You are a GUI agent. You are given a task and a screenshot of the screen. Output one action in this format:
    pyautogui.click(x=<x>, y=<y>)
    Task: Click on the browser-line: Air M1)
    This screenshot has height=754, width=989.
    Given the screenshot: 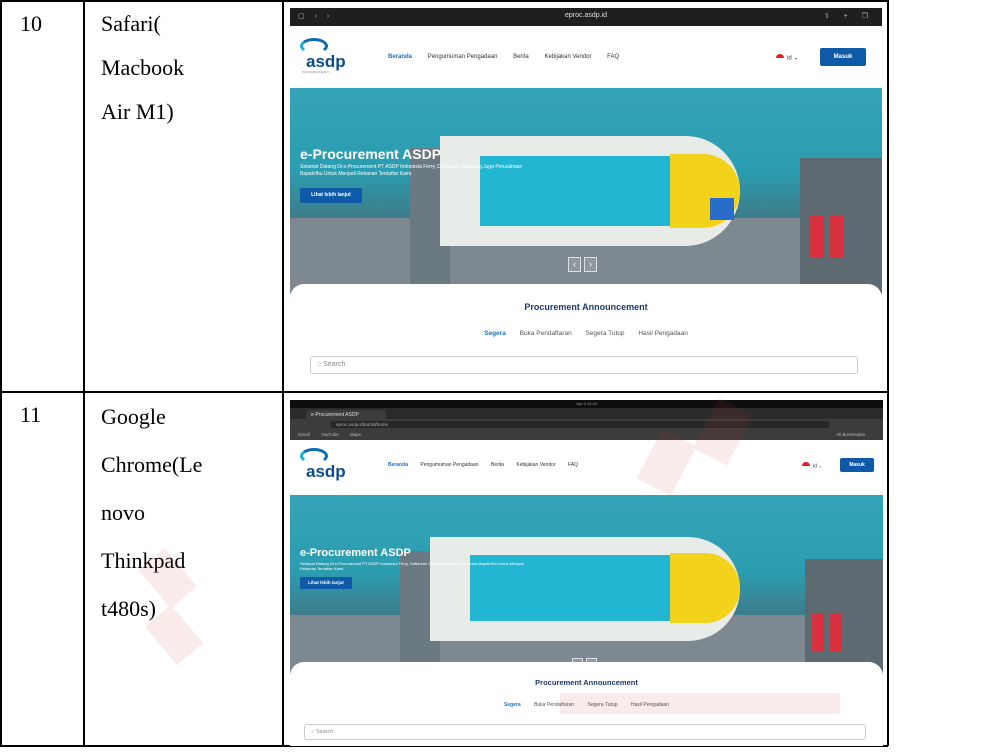 What is the action you would take?
    pyautogui.click(x=137, y=111)
    